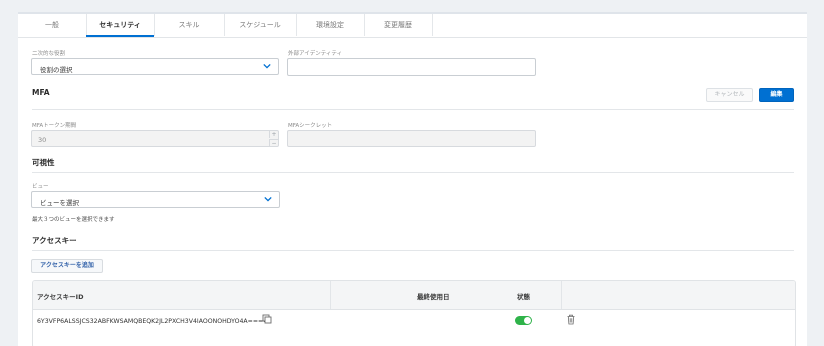 Image resolution: width=824 pixels, height=346 pixels. I want to click on copy-icon, so click(267, 319).